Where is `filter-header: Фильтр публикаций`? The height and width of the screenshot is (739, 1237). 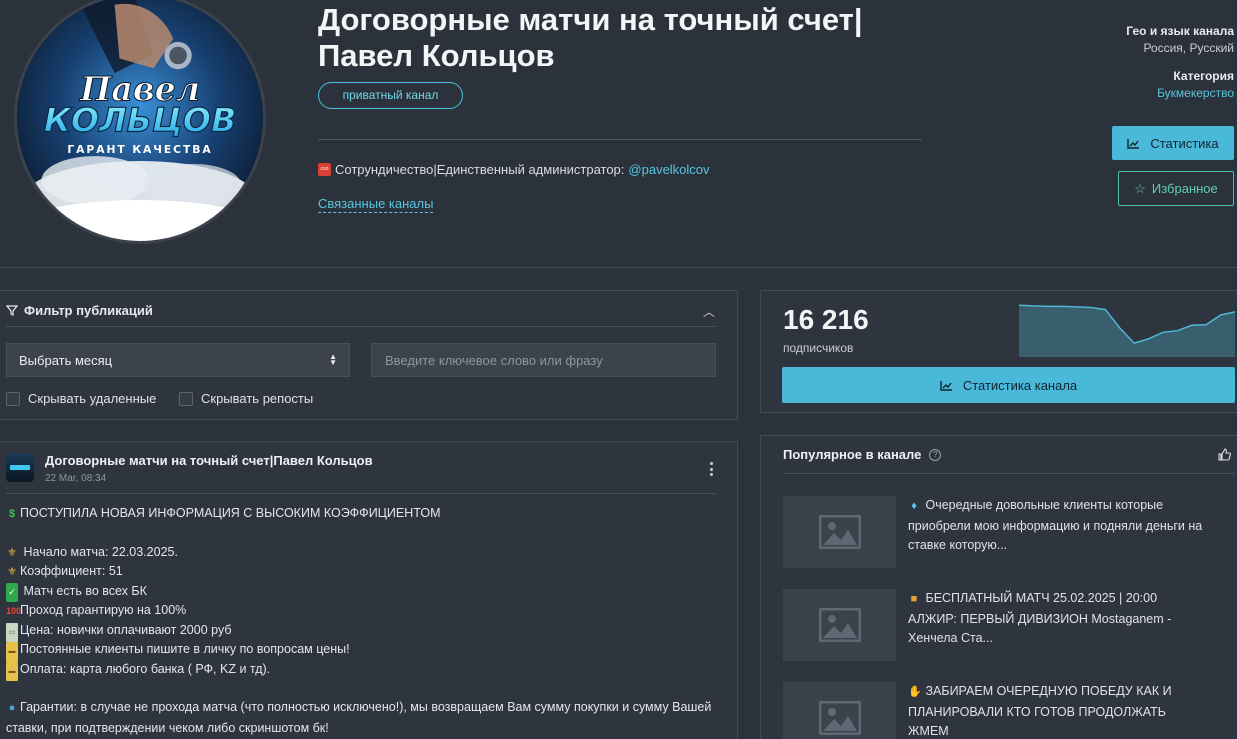 filter-header: Фильтр публикаций is located at coordinates (79, 310).